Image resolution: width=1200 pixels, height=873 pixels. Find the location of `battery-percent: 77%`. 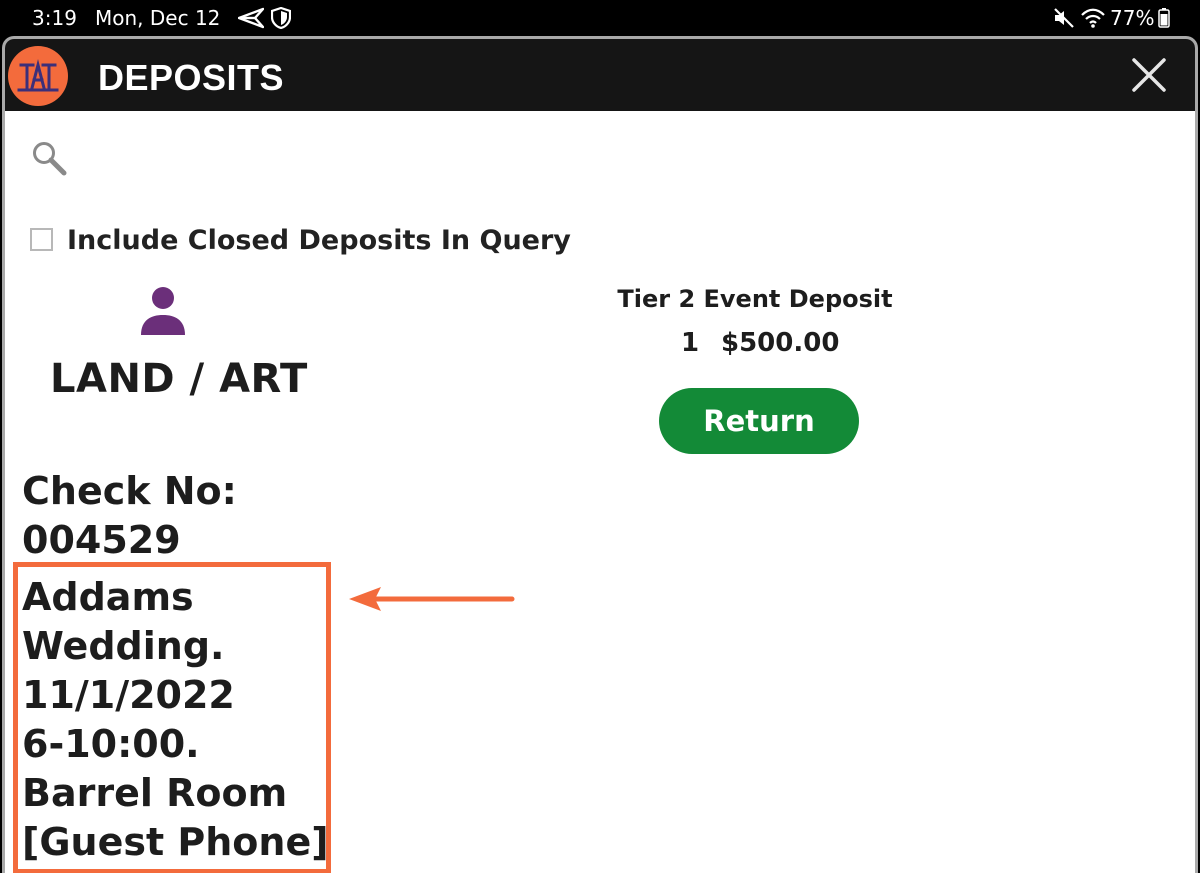

battery-percent: 77% is located at coordinates (1132, 18).